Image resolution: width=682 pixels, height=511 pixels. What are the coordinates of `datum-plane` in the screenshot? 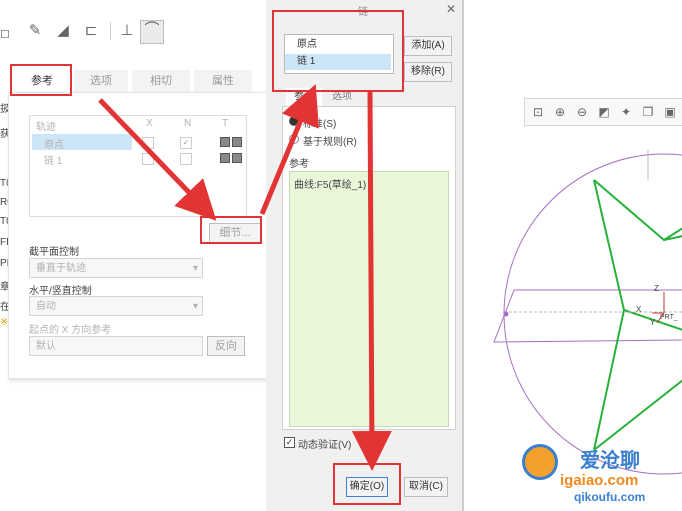 It's located at (587, 316).